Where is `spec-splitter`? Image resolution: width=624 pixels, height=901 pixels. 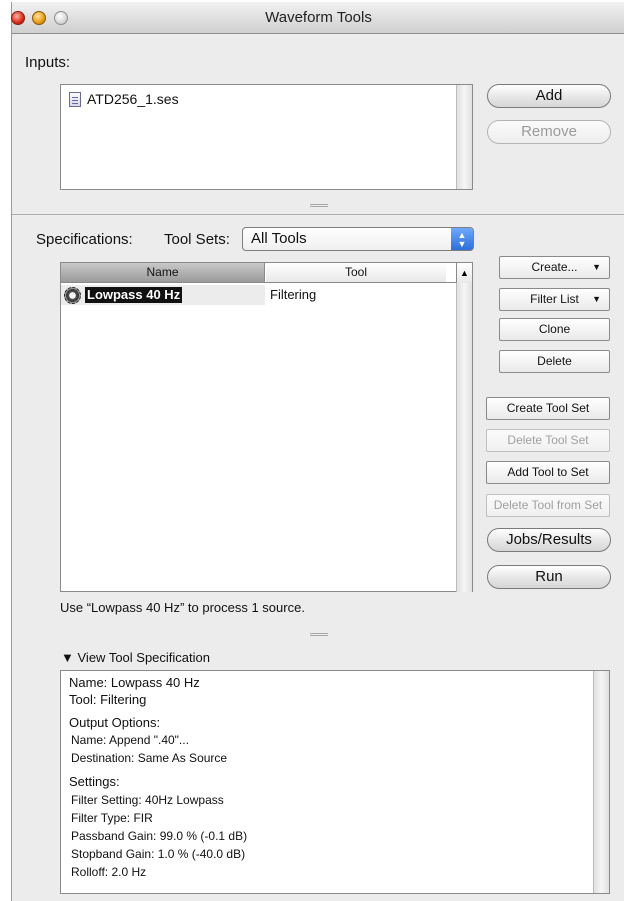
spec-splitter is located at coordinates (318, 636).